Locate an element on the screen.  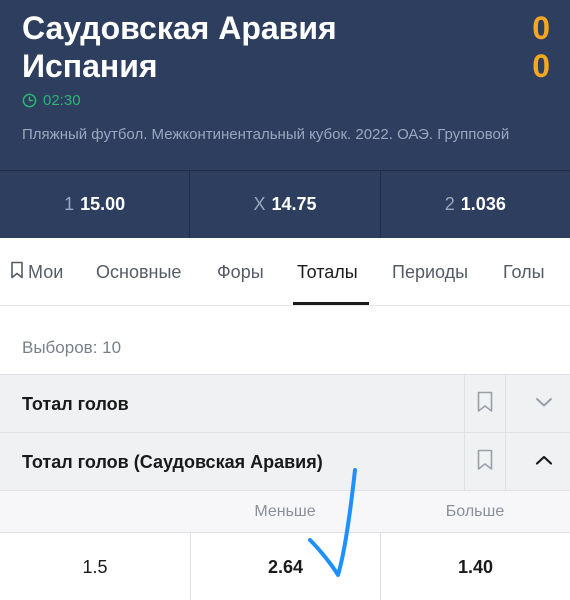
main-odds-bar: 1 15.00 X 14.75 2 1.036 is located at coordinates (285, 204).